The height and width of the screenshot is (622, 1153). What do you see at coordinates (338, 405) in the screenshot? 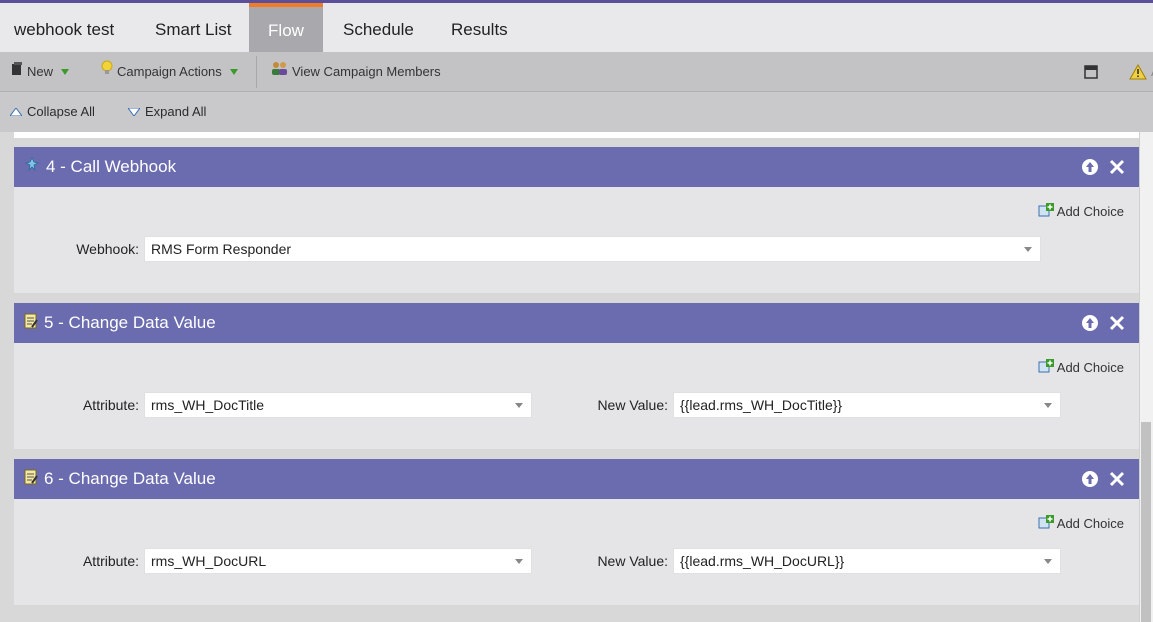
I see `attribute-select: rms_WH_DocTitle` at bounding box center [338, 405].